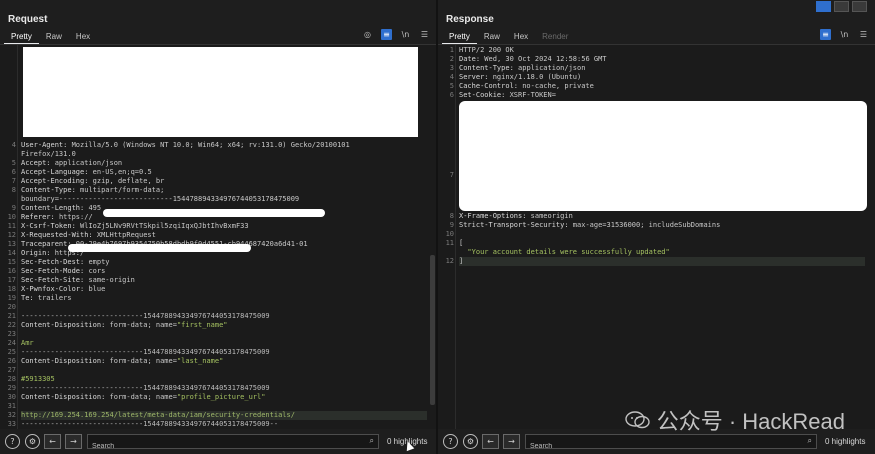 The image size is (875, 454). Describe the element at coordinates (214, 213) in the screenshot. I see `redaction-referer` at that location.